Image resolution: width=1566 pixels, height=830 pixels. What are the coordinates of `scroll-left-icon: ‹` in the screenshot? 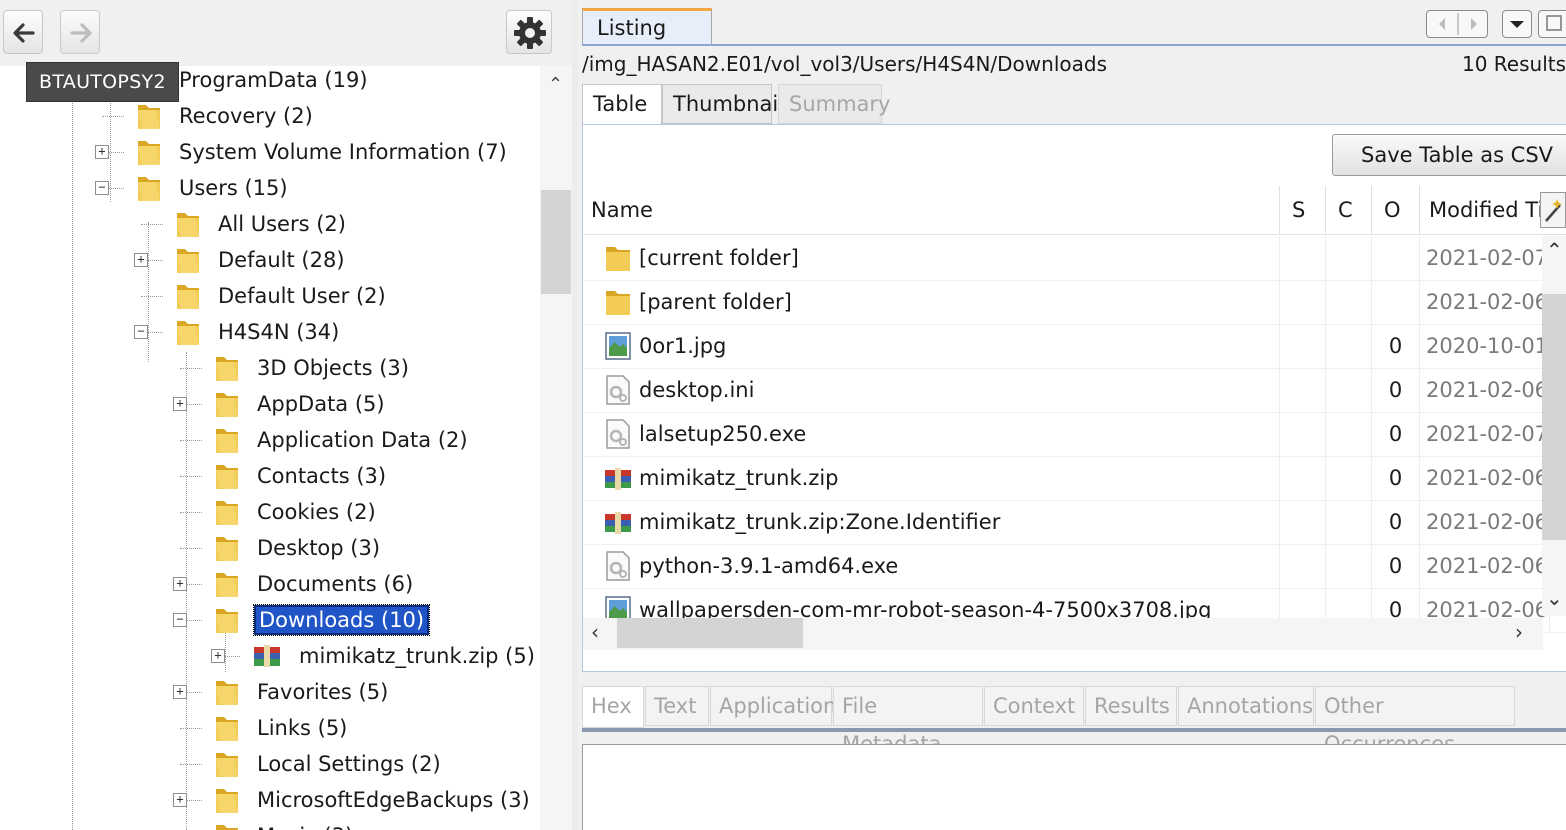 It's located at (595, 632).